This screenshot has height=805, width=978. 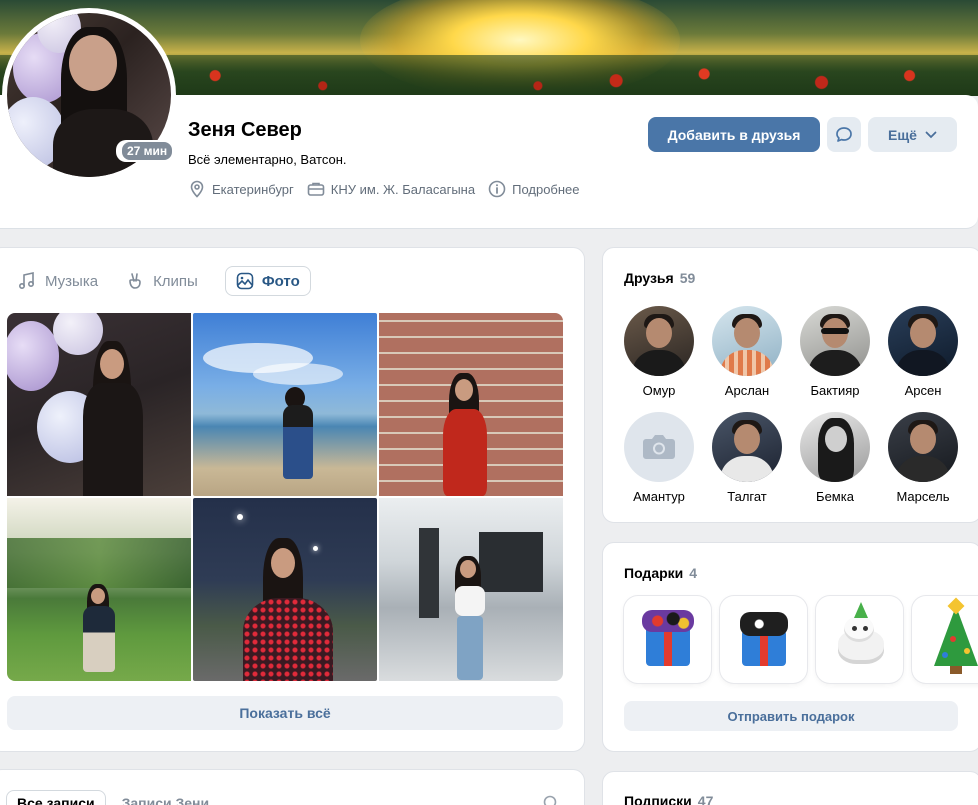 I want to click on friend-item: Бемка, so click(x=835, y=458).